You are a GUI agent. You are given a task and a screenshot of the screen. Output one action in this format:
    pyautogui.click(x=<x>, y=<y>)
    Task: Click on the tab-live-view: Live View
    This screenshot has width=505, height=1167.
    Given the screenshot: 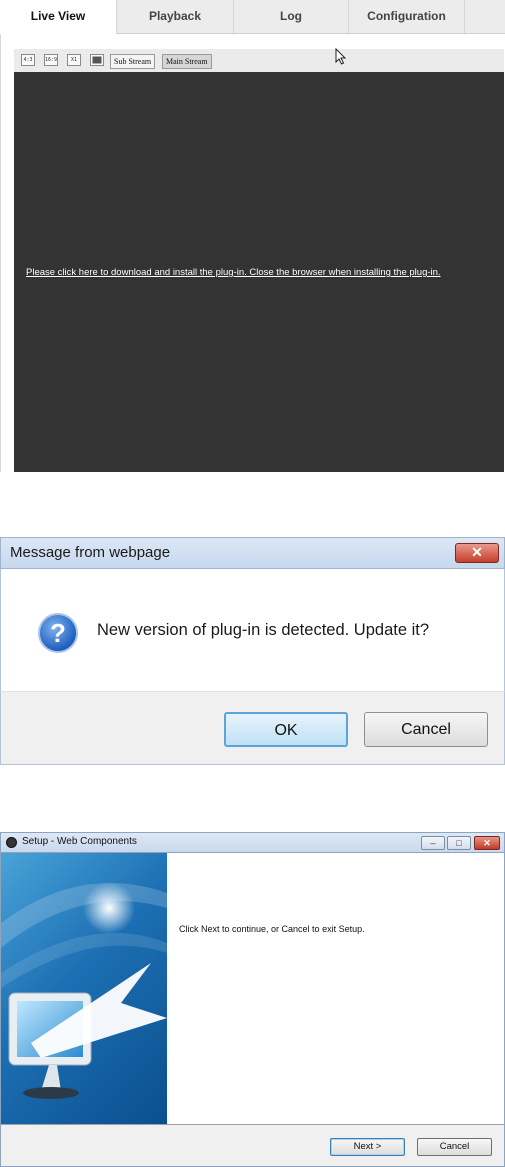 What is the action you would take?
    pyautogui.click(x=58, y=17)
    